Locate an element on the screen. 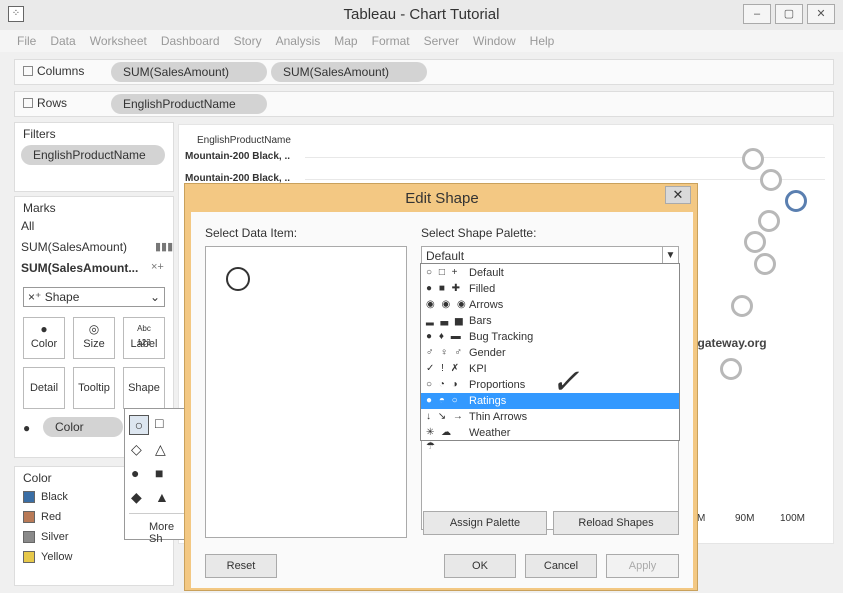 Image resolution: width=843 pixels, height=593 pixels. color-palette-icon: ● is located at coordinates (44, 329).